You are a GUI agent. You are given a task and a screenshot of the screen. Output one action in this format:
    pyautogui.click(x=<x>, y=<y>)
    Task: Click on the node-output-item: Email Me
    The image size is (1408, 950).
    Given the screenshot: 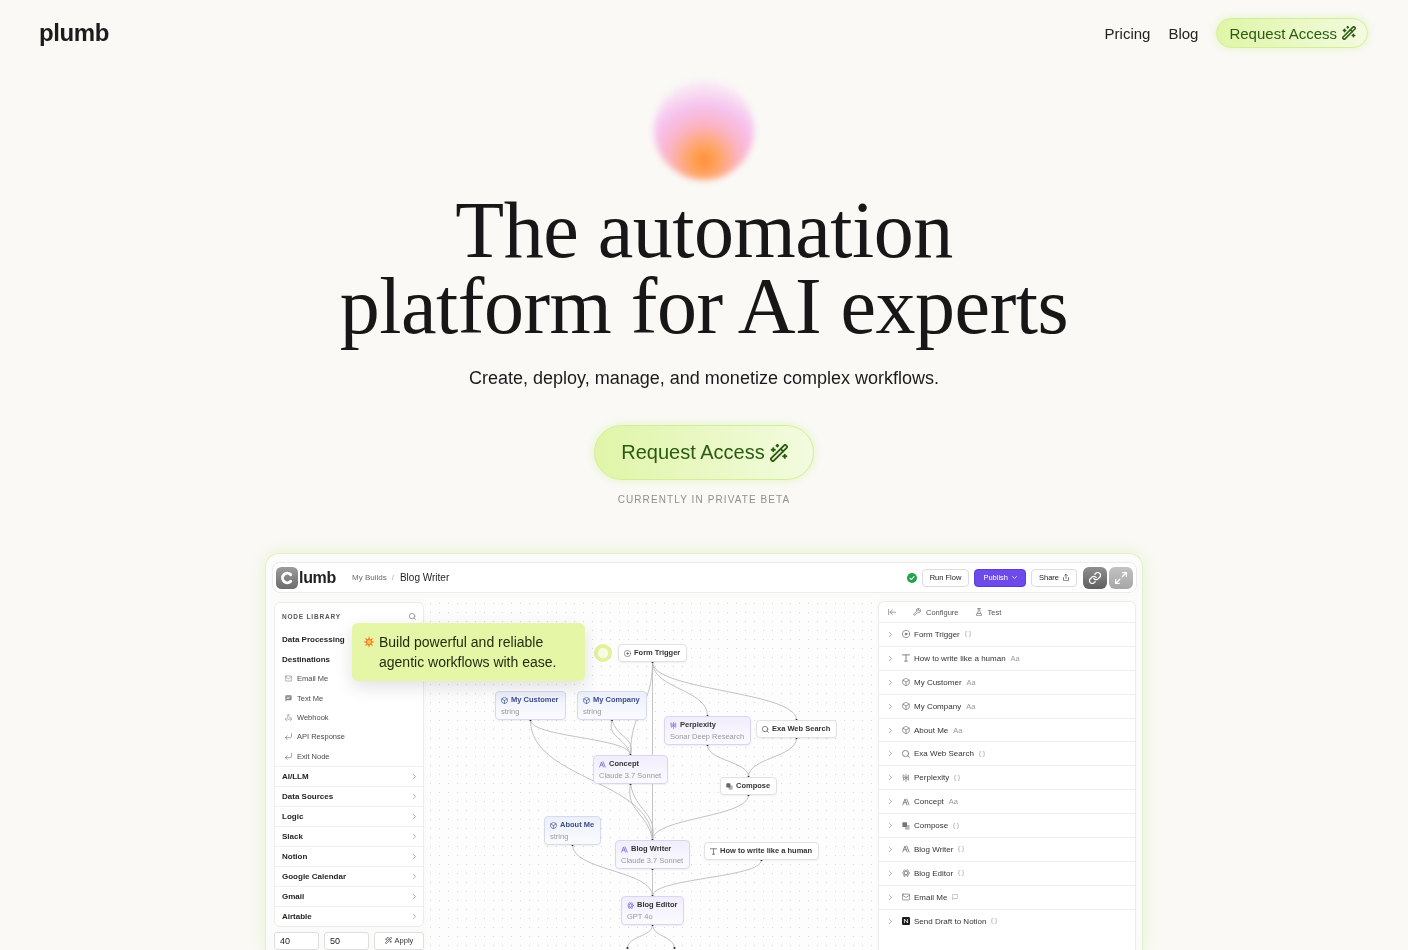 What is the action you would take?
    pyautogui.click(x=931, y=897)
    